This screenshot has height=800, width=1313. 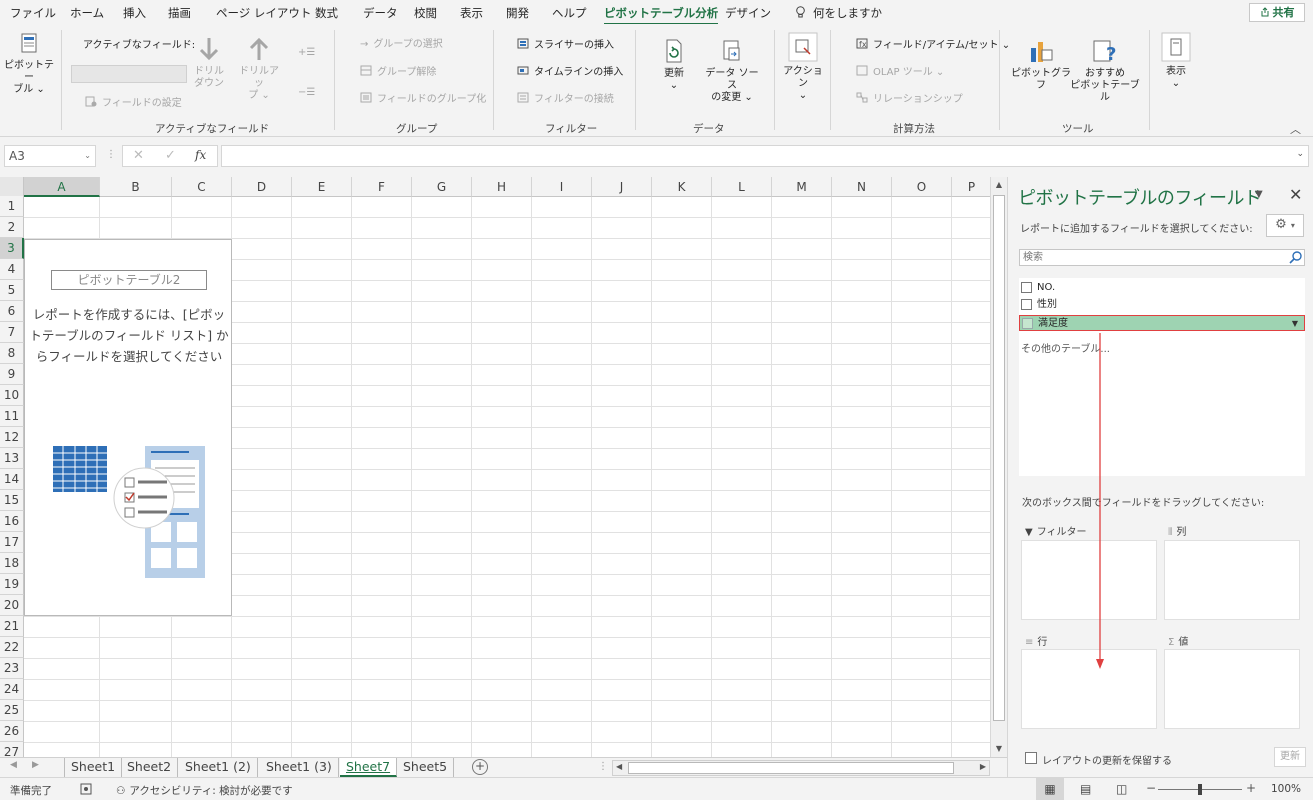 What do you see at coordinates (204, 790) in the screenshot?
I see `accessibility-status: ⚇ アクセシビリティ: 検討が必要です` at bounding box center [204, 790].